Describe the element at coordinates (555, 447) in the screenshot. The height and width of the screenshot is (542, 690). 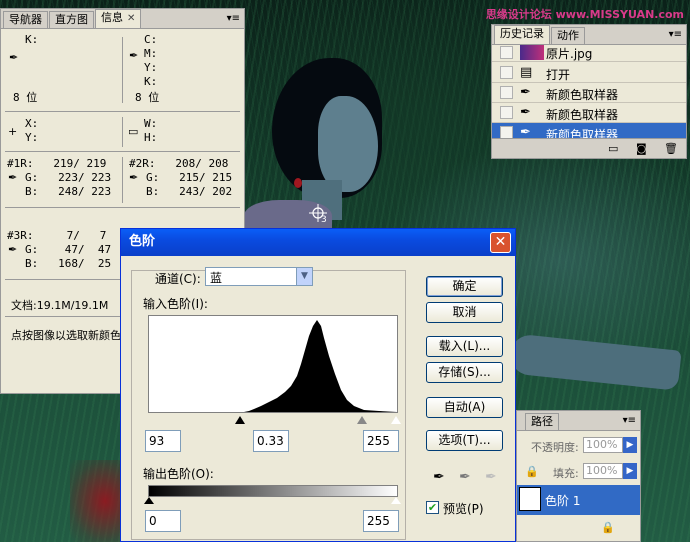
I see `opacity-label: 不透明度:` at that location.